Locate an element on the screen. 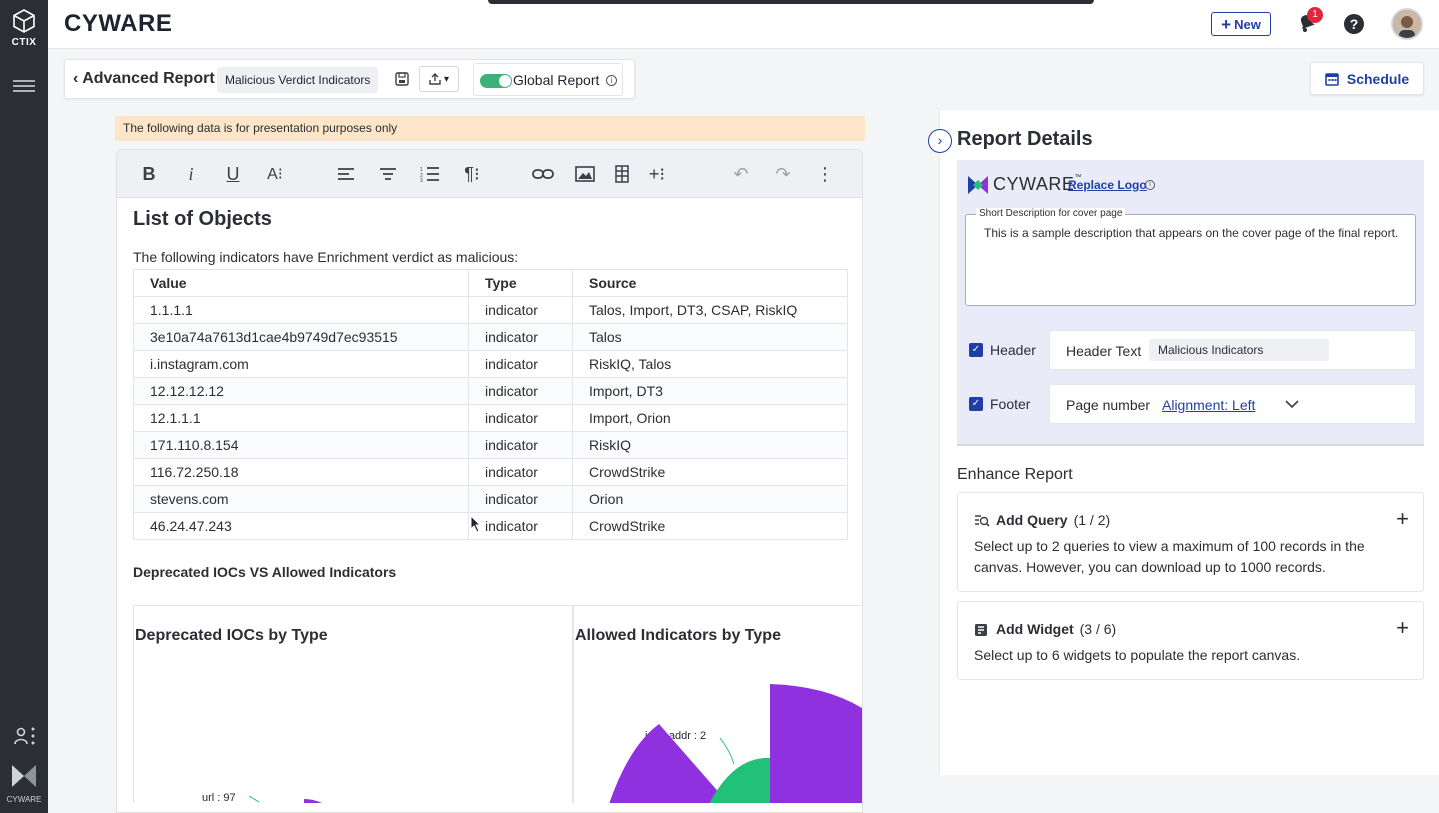 The height and width of the screenshot is (813, 1439). report-type-title: Advanced Report is located at coordinates (148, 78).